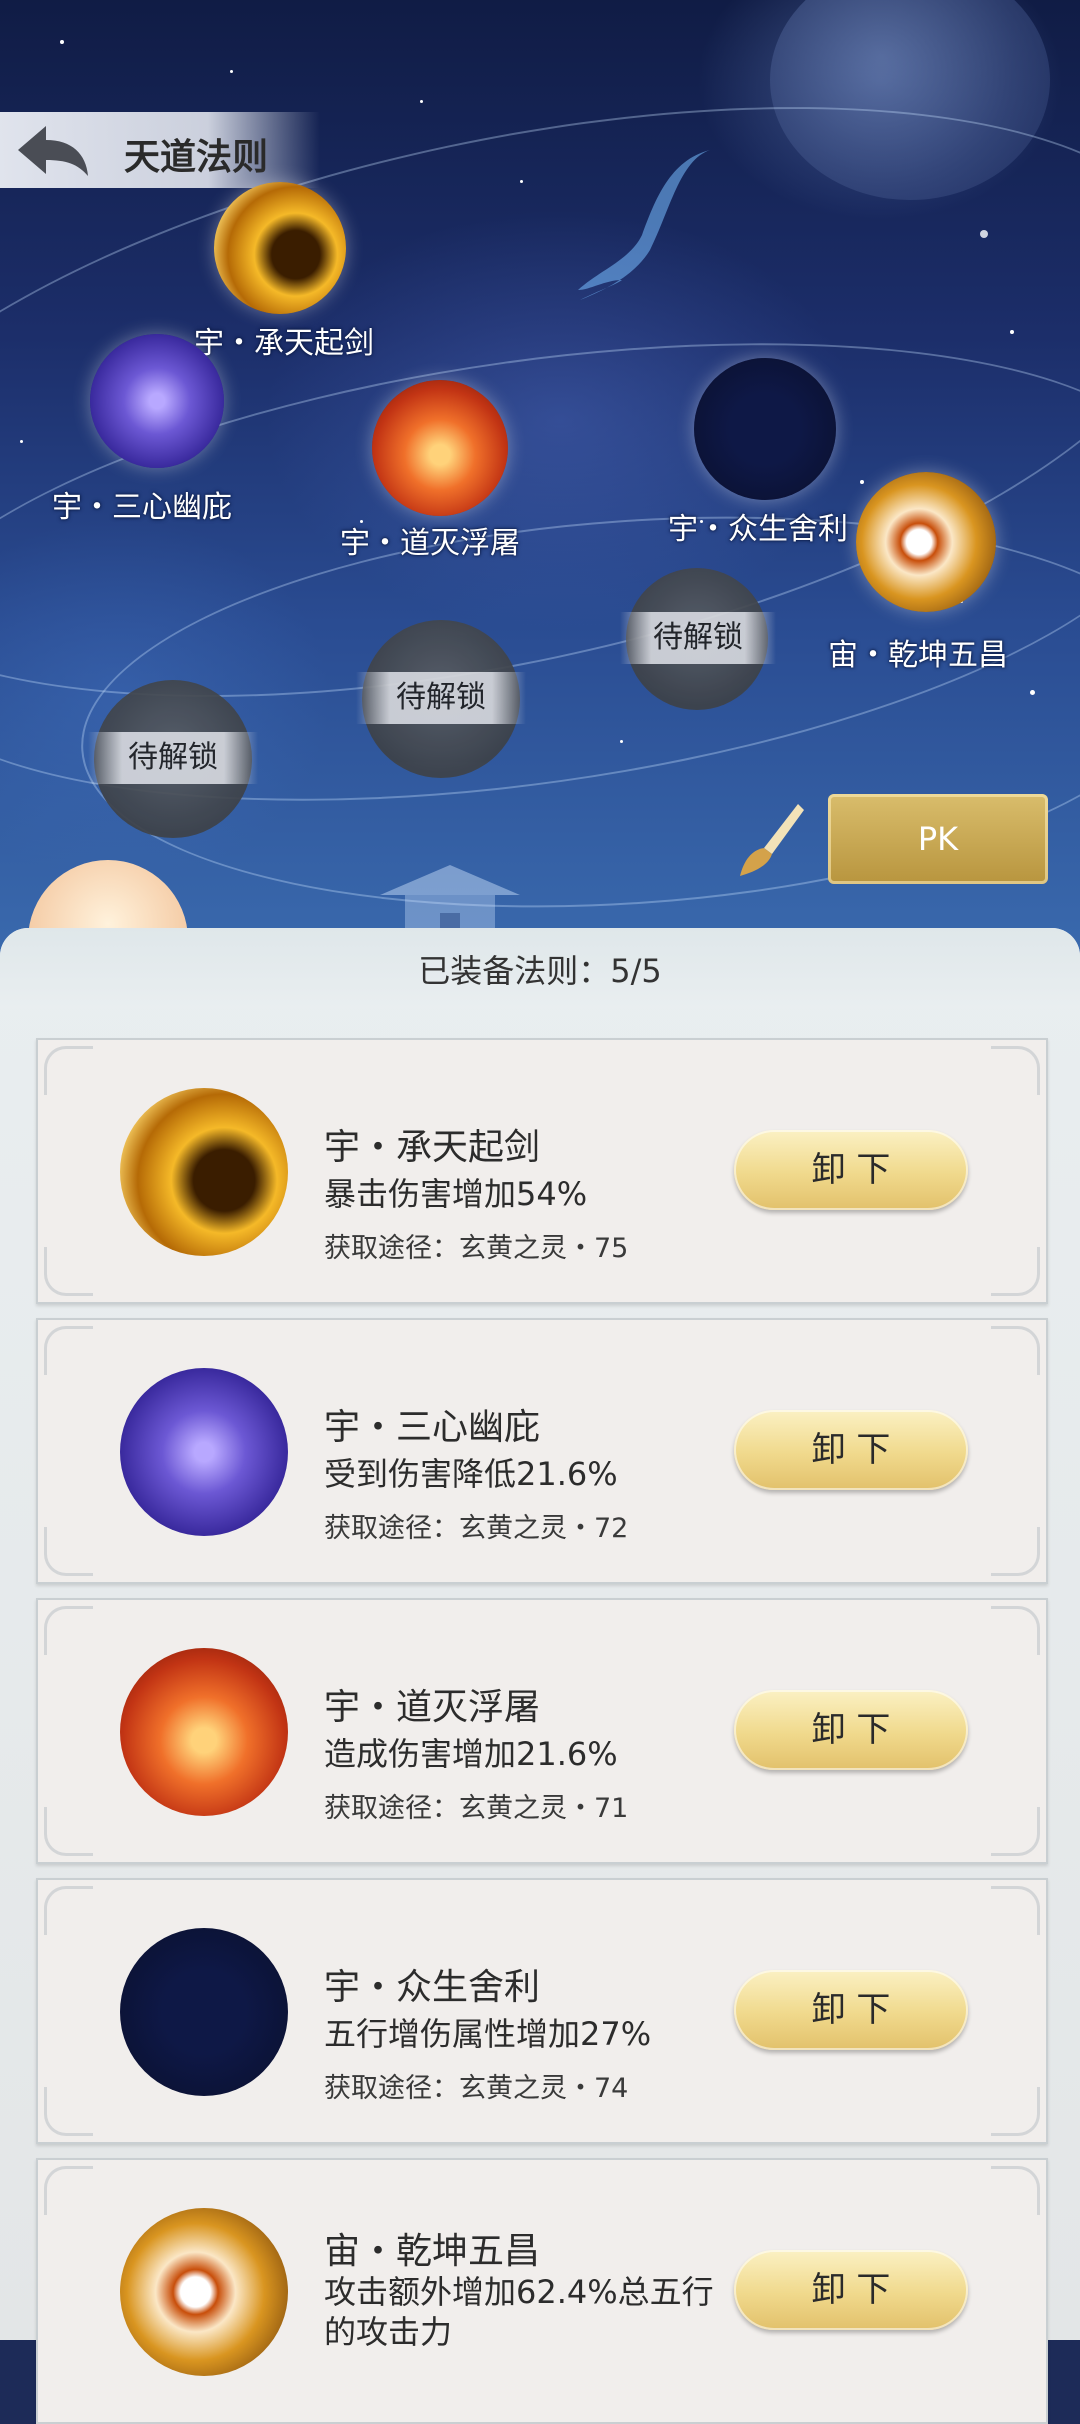  Describe the element at coordinates (52, 150) in the screenshot. I see `back-arrow-icon` at that location.